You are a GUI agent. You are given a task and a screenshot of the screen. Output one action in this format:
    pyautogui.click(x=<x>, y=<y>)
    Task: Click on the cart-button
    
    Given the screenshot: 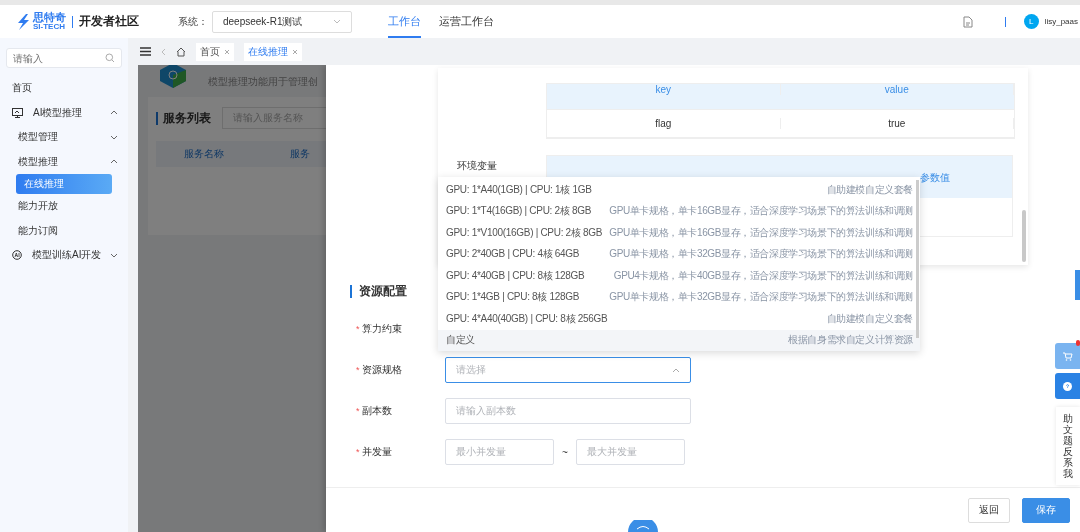 What is the action you would take?
    pyautogui.click(x=1067, y=356)
    